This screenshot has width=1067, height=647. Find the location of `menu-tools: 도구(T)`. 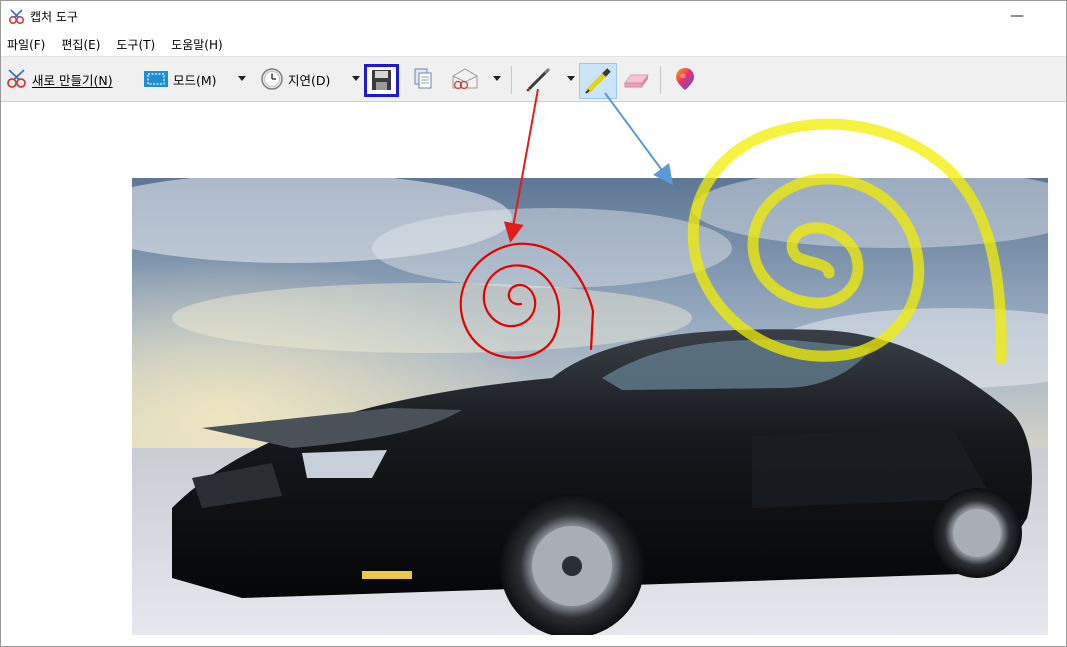

menu-tools: 도구(T) is located at coordinates (139, 45).